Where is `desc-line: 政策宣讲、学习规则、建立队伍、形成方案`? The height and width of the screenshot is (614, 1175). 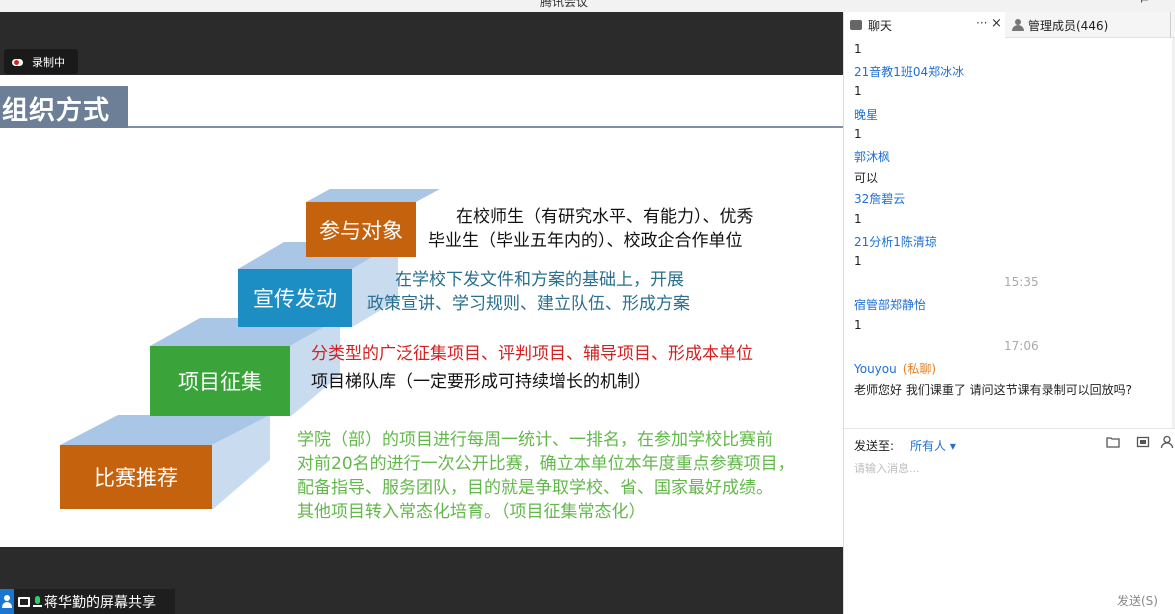 desc-line: 政策宣讲、学习规则、建立队伍、形成方案 is located at coordinates (528, 304).